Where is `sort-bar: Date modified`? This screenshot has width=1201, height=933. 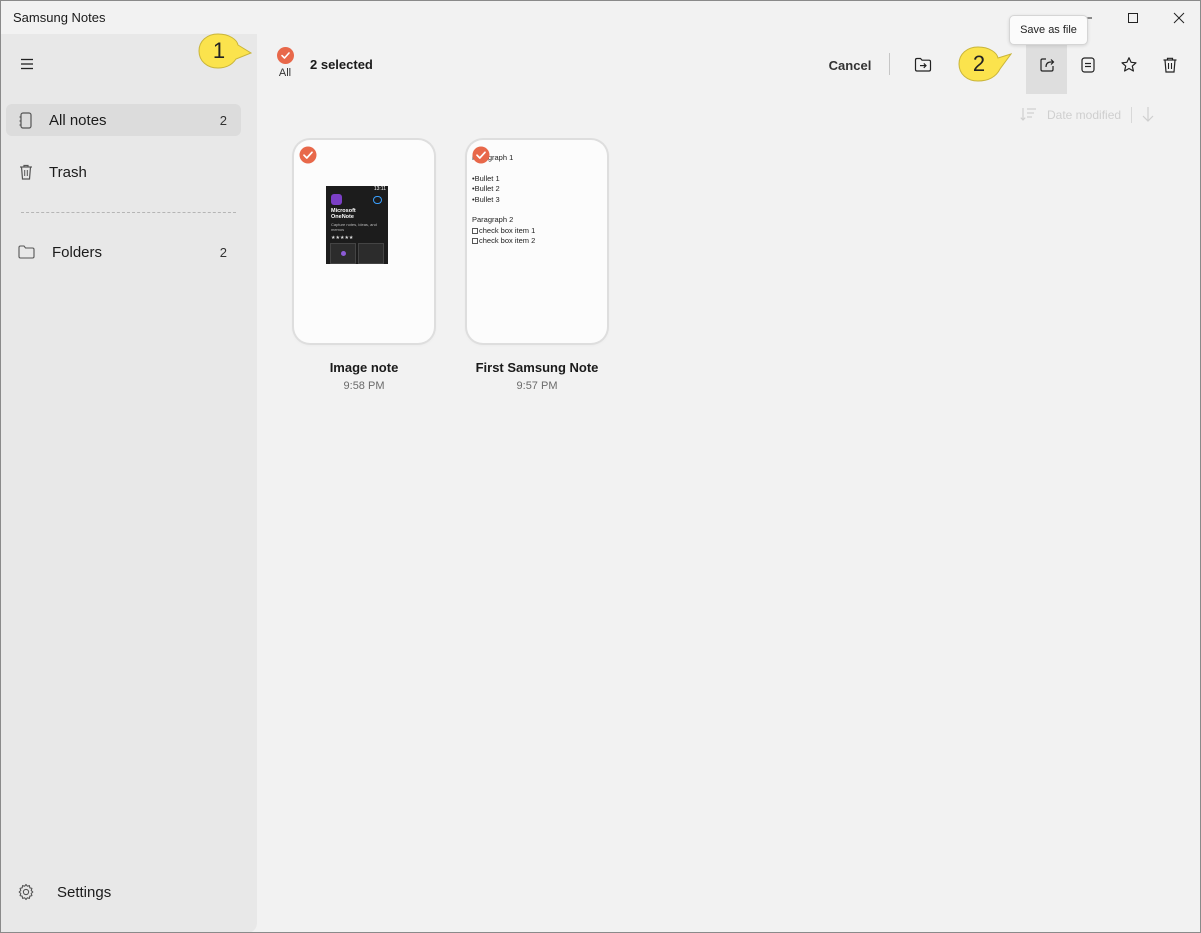 sort-bar: Date modified is located at coordinates (1087, 115).